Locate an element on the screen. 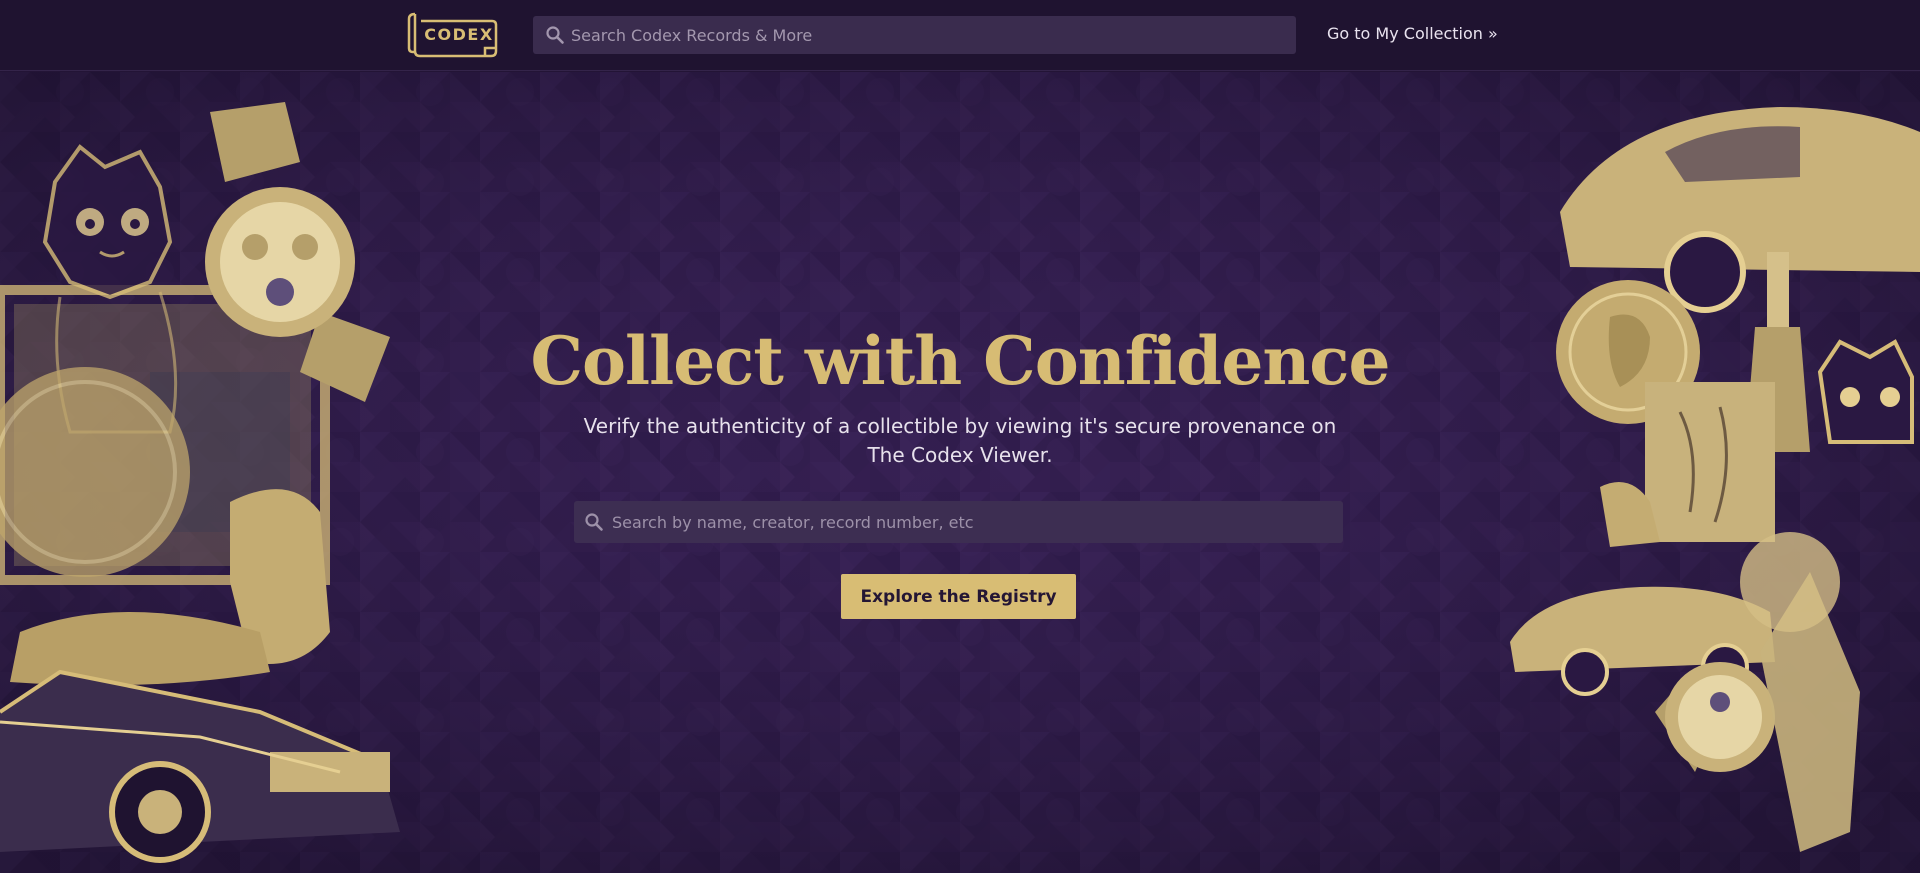  wristwatch-image is located at coordinates (1715, 717).